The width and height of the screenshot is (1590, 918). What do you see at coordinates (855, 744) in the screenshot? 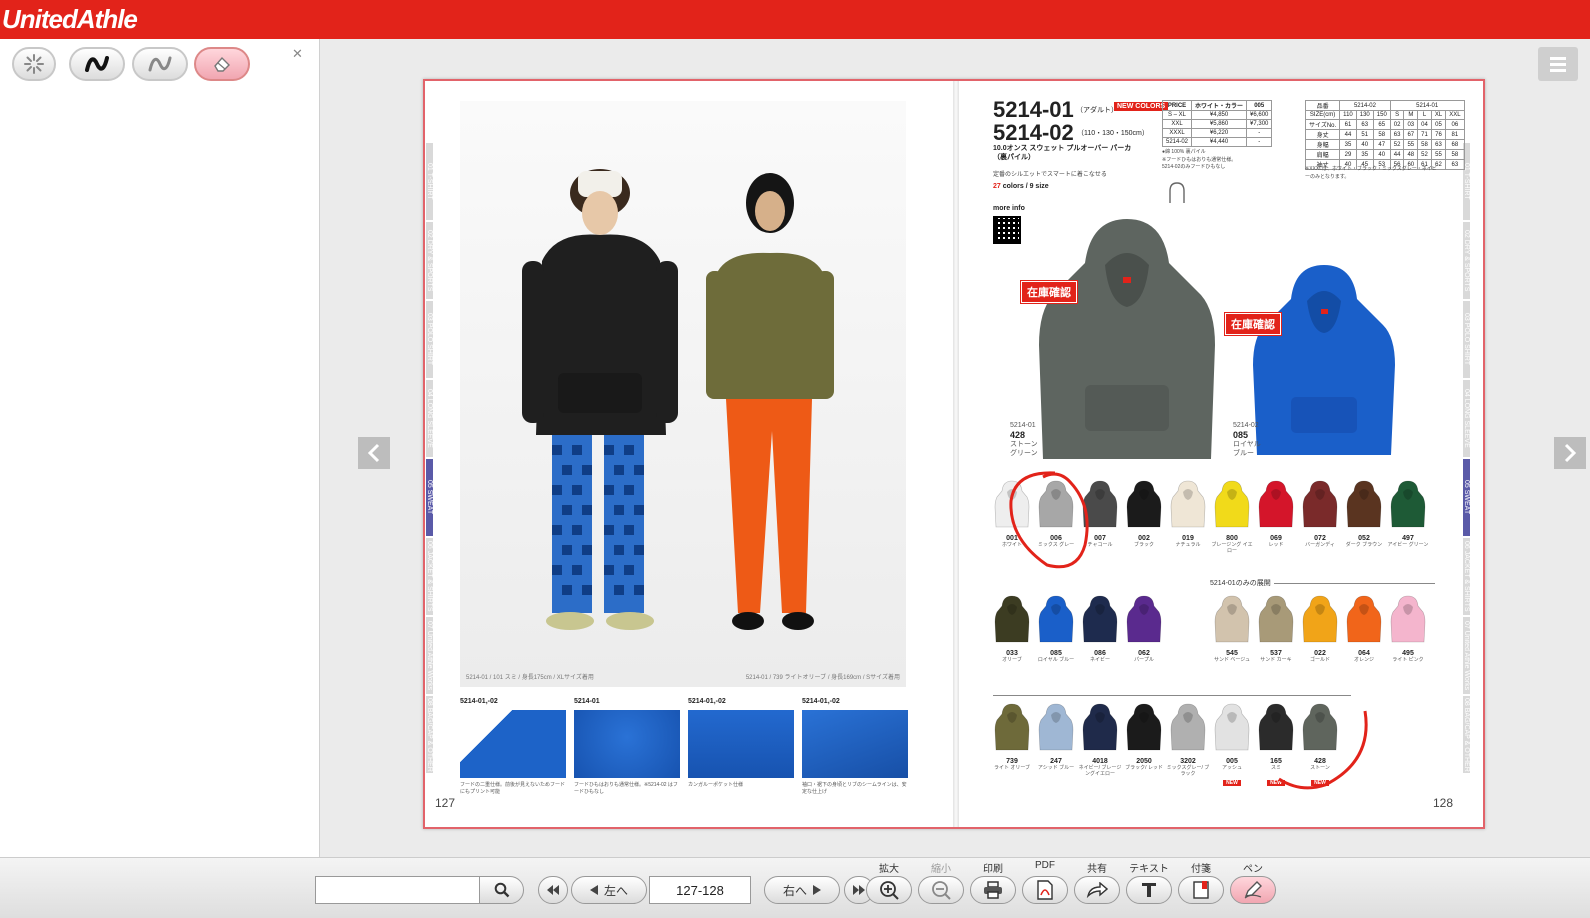
I see `detail-image` at bounding box center [855, 744].